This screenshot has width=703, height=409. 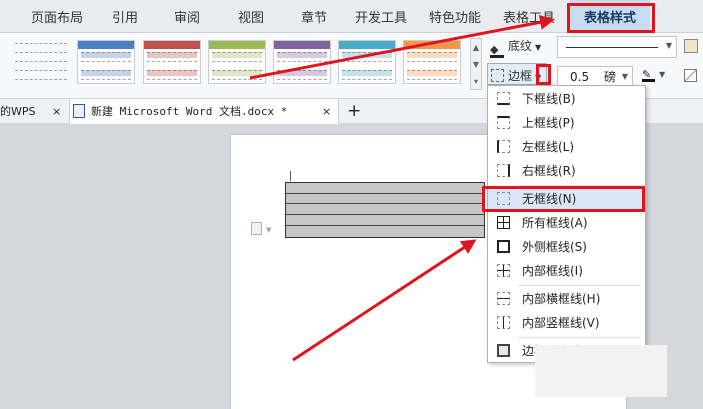 I want to click on arrow-to-no-border-item, so click(x=384, y=300).